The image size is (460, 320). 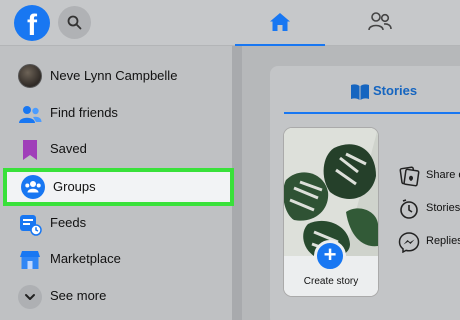 I want to click on see-more-circle, so click(x=30, y=297).